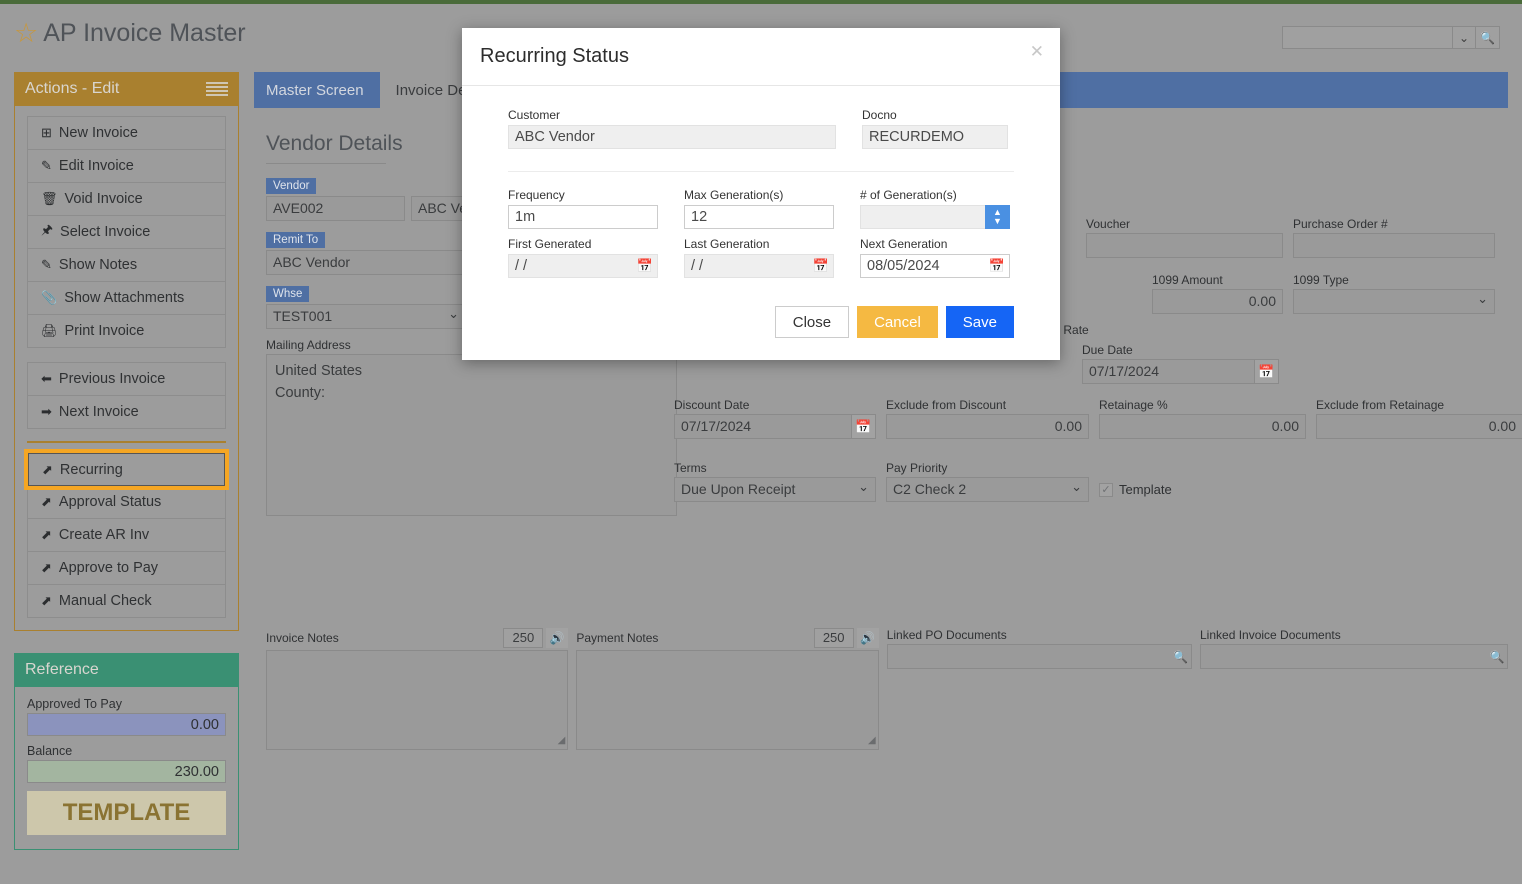  I want to click on exclude-discount-input: 0.00, so click(987, 426).